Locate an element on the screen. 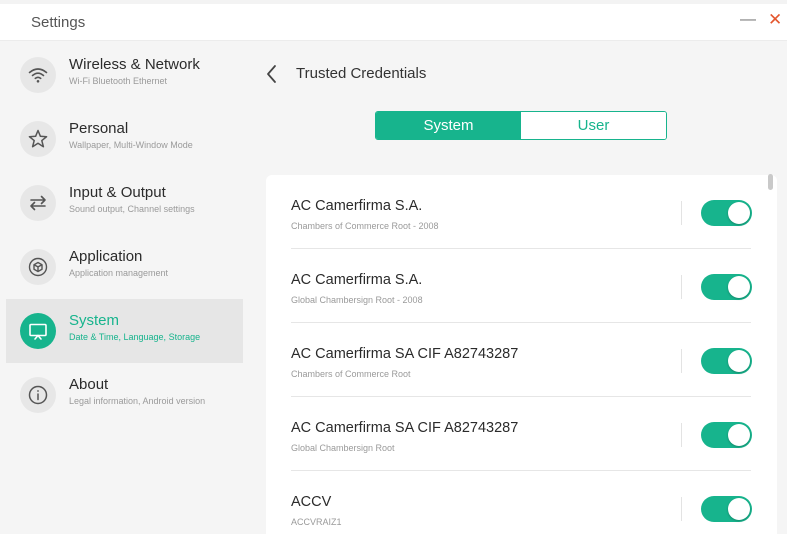 This screenshot has height=534, width=787. monitor-icon is located at coordinates (38, 331).